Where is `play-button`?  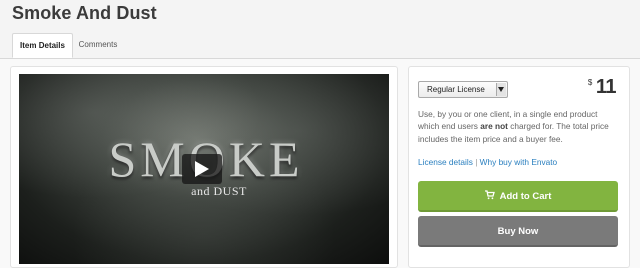 play-button is located at coordinates (202, 169).